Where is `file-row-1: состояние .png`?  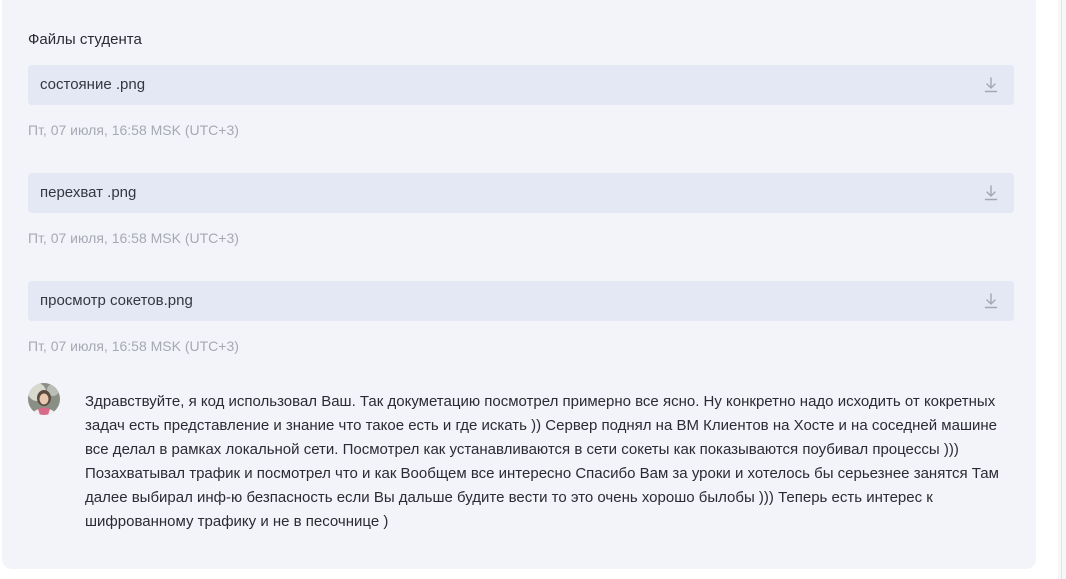 file-row-1: состояние .png is located at coordinates (521, 85).